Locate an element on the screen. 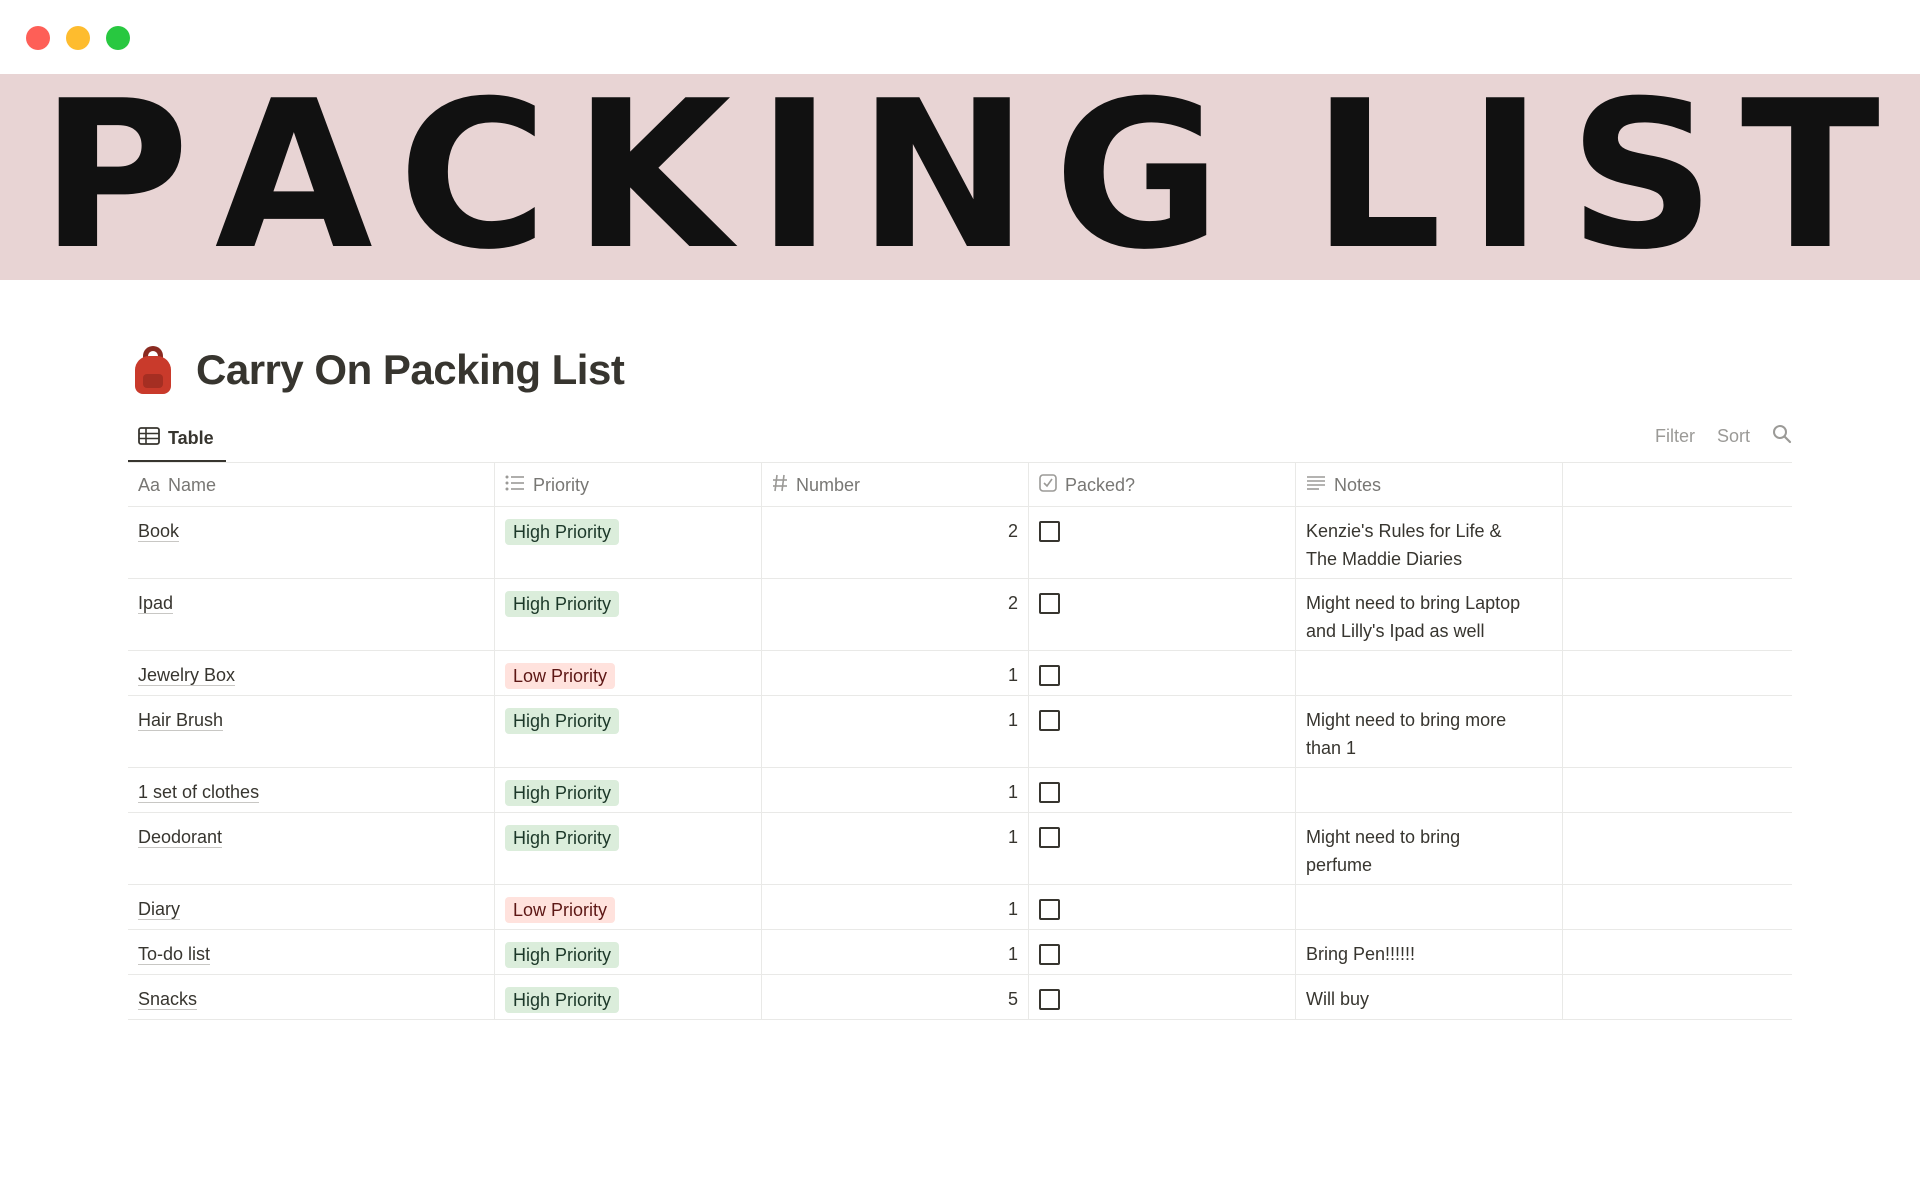  cover-letter: I is located at coordinates (794, 177).